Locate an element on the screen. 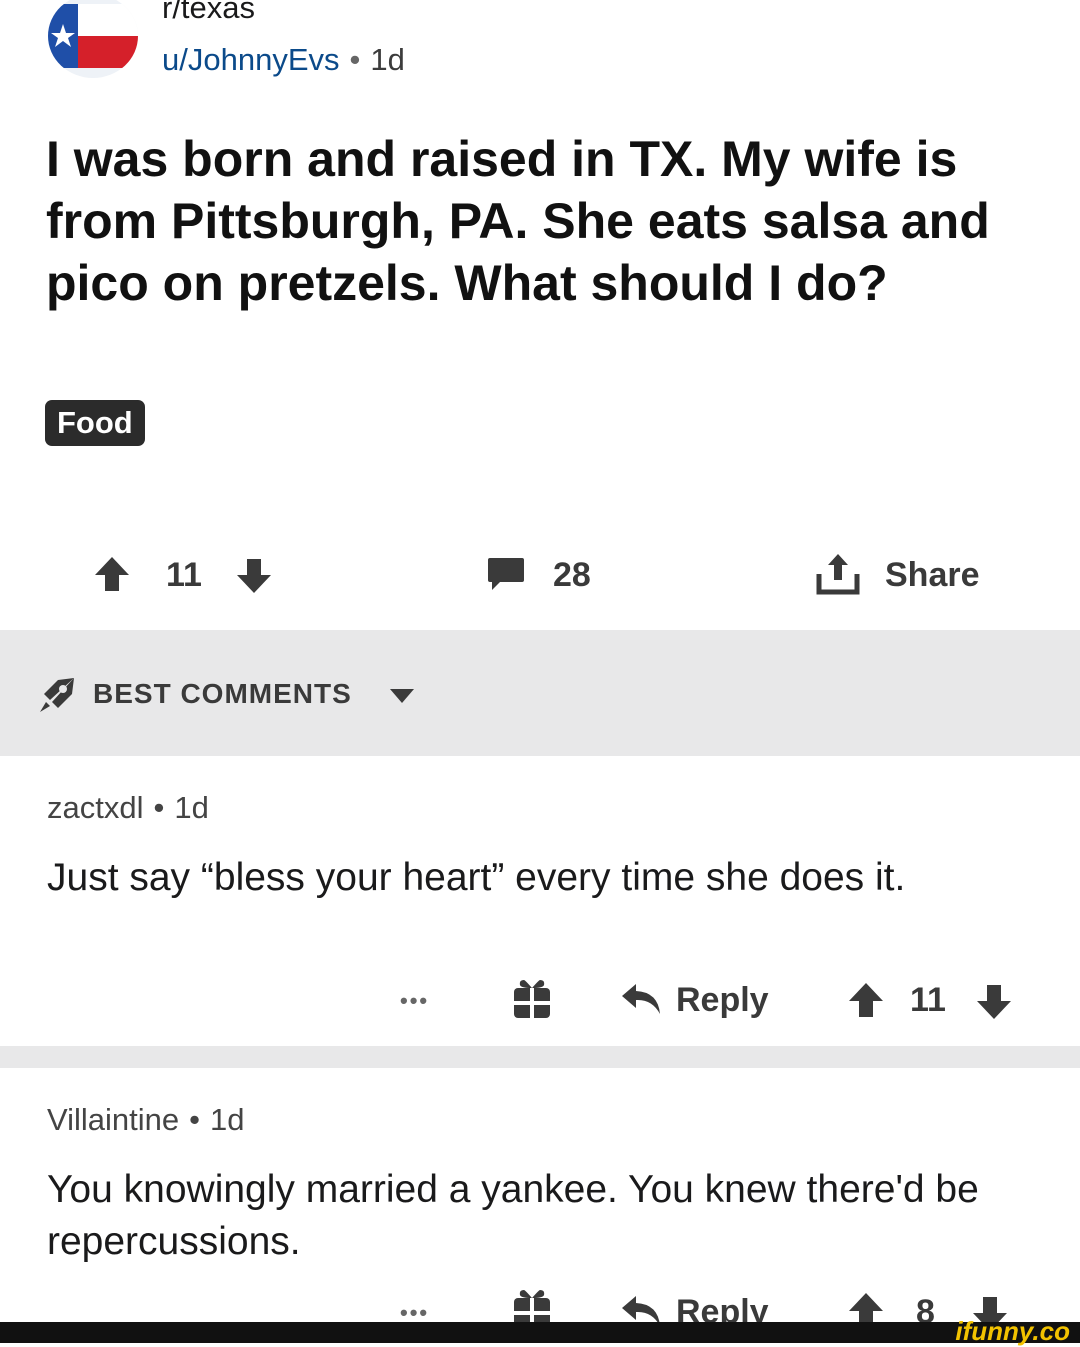 This screenshot has width=1080, height=1347. post-flair: Food is located at coordinates (95, 423).